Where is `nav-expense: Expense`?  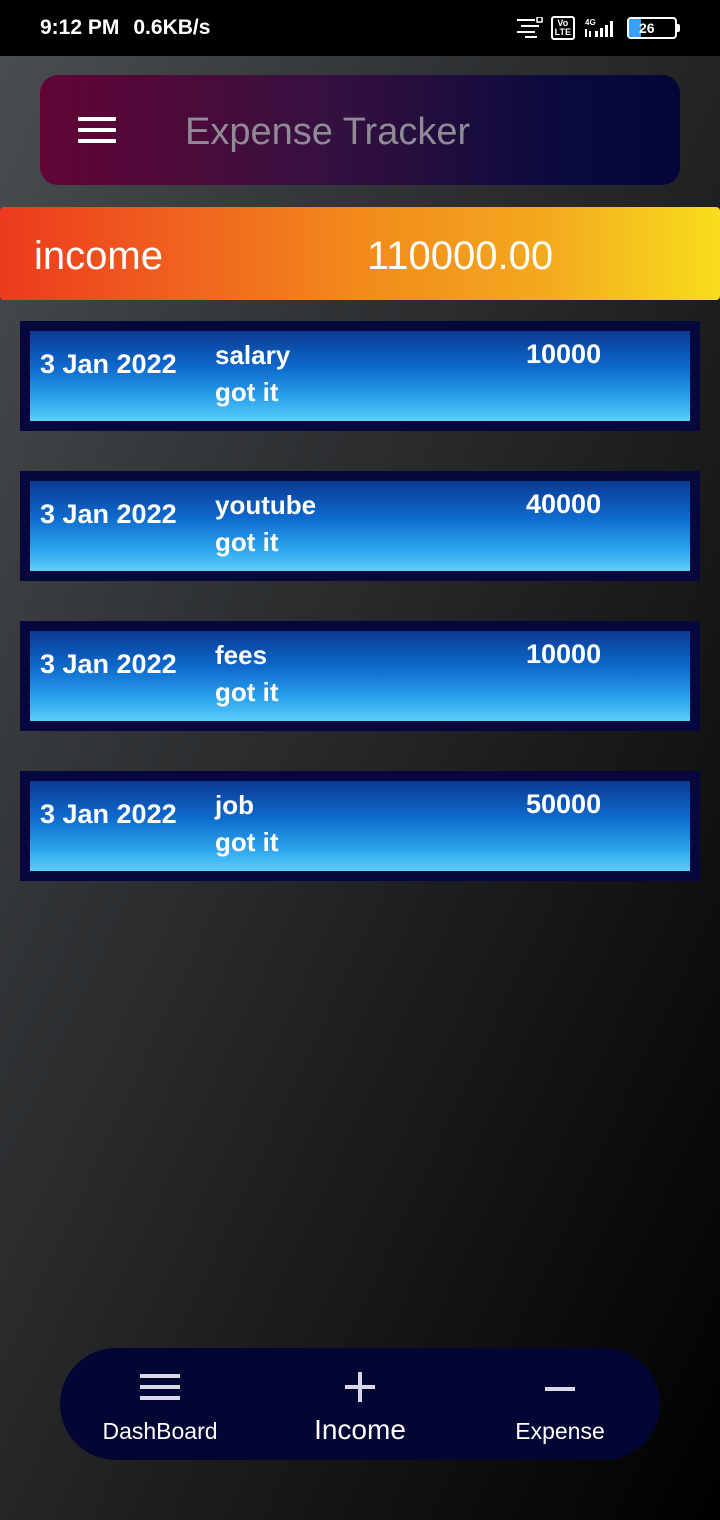 nav-expense: Expense is located at coordinates (560, 1404).